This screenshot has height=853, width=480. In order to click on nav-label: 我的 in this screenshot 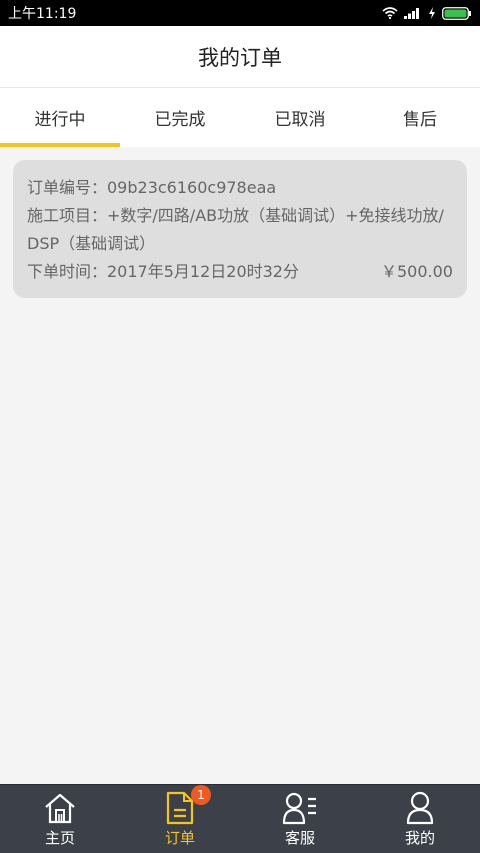, I will do `click(419, 837)`.